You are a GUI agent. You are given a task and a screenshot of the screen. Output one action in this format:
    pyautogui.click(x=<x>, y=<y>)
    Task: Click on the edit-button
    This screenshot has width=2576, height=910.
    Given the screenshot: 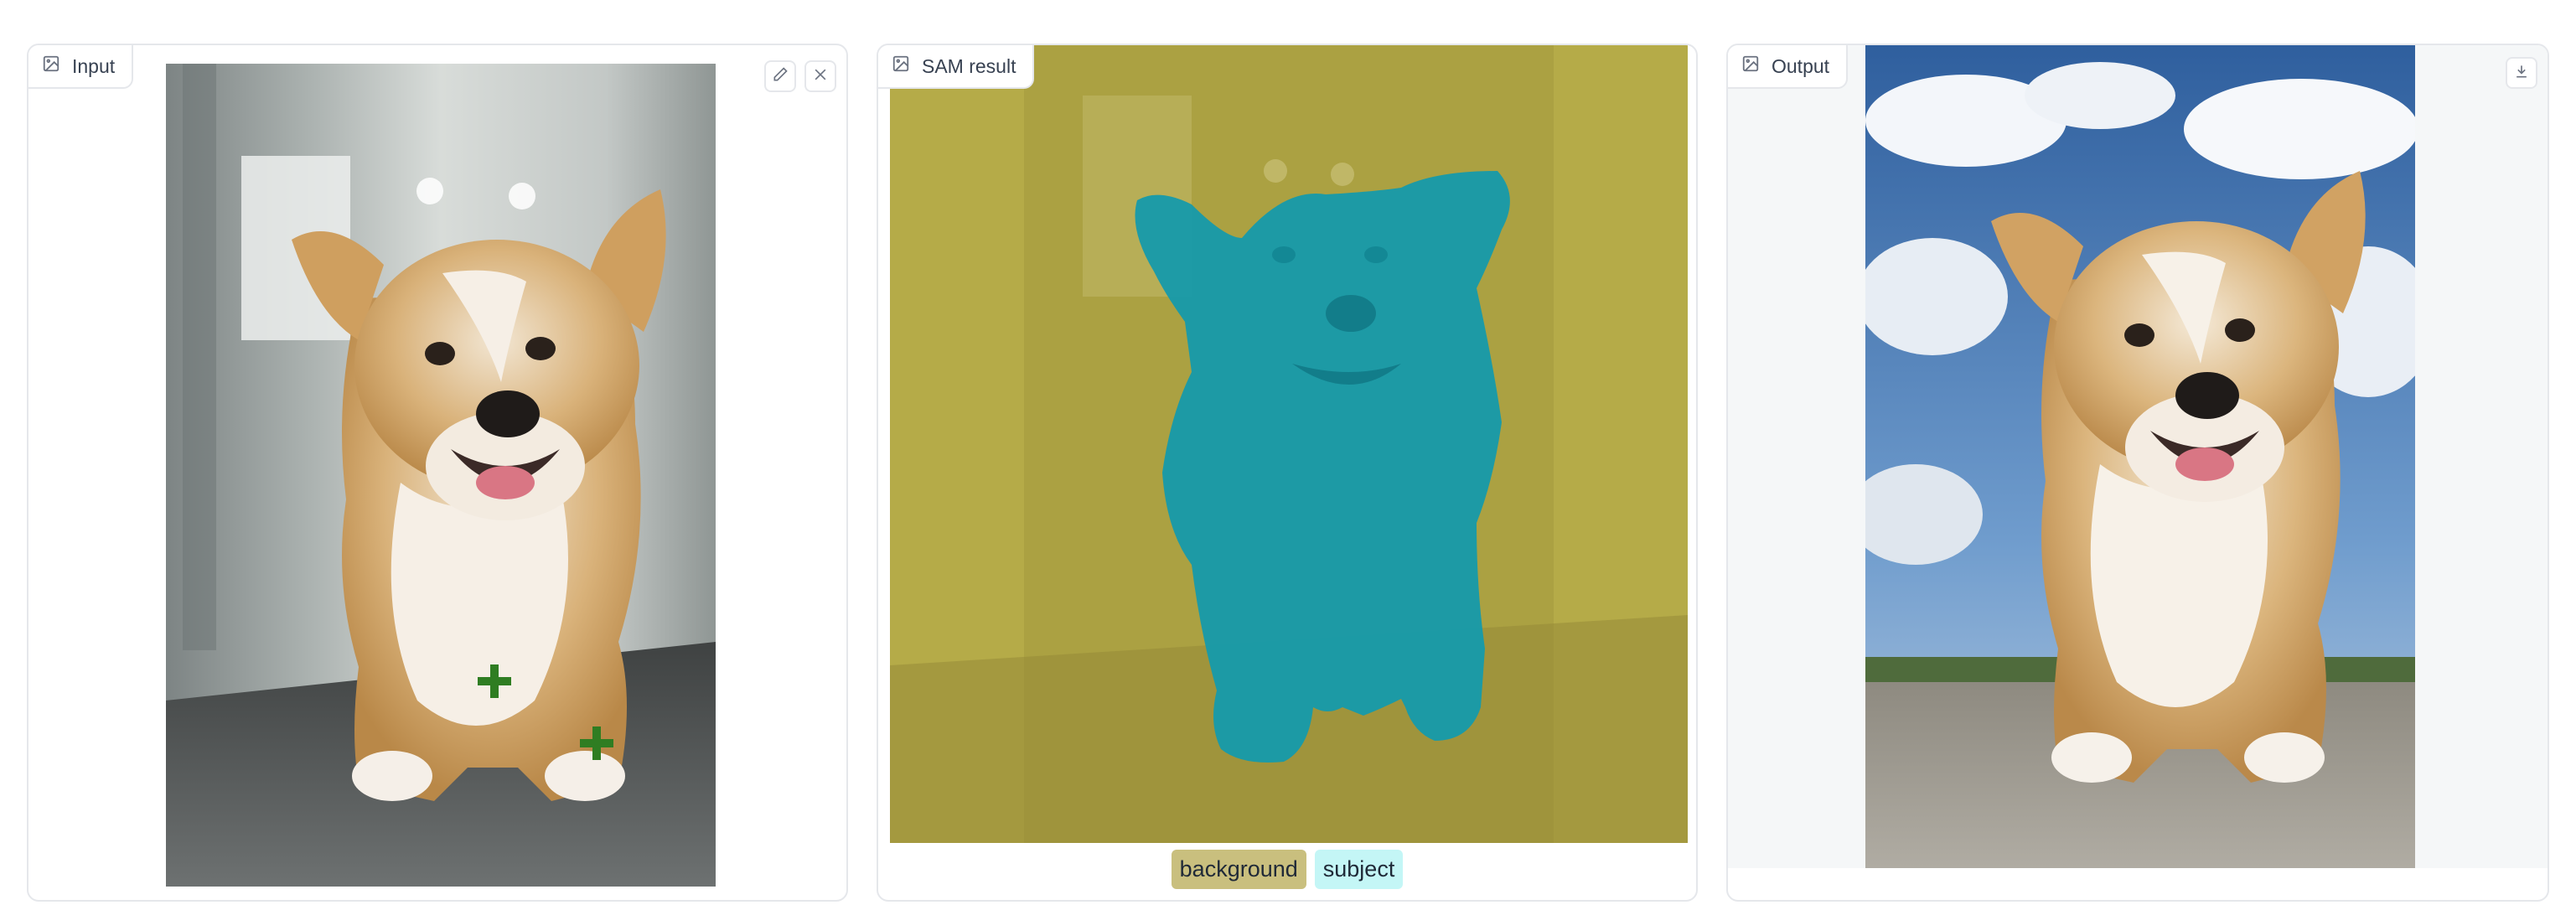 What is the action you would take?
    pyautogui.click(x=780, y=76)
    